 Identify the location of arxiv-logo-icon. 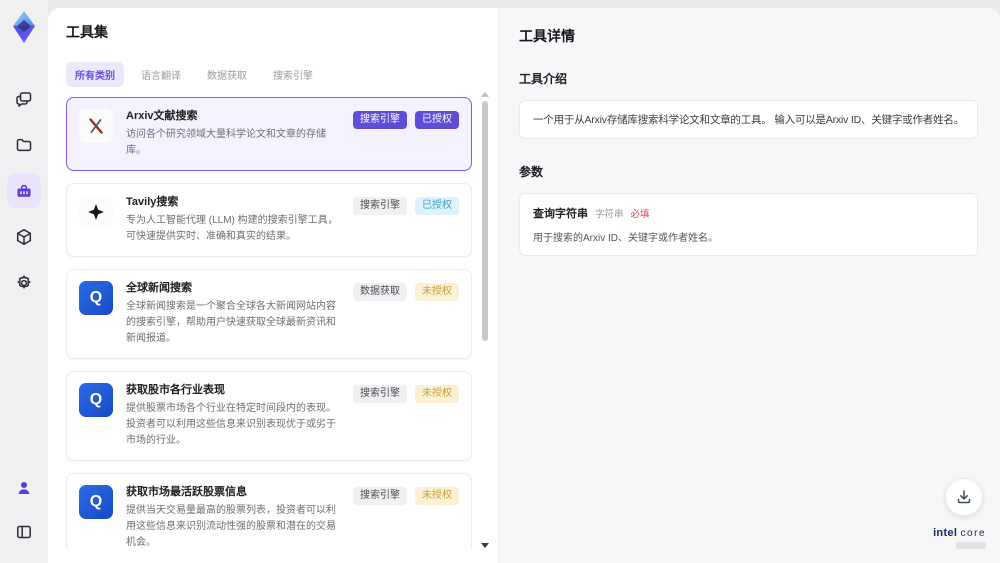
(96, 126).